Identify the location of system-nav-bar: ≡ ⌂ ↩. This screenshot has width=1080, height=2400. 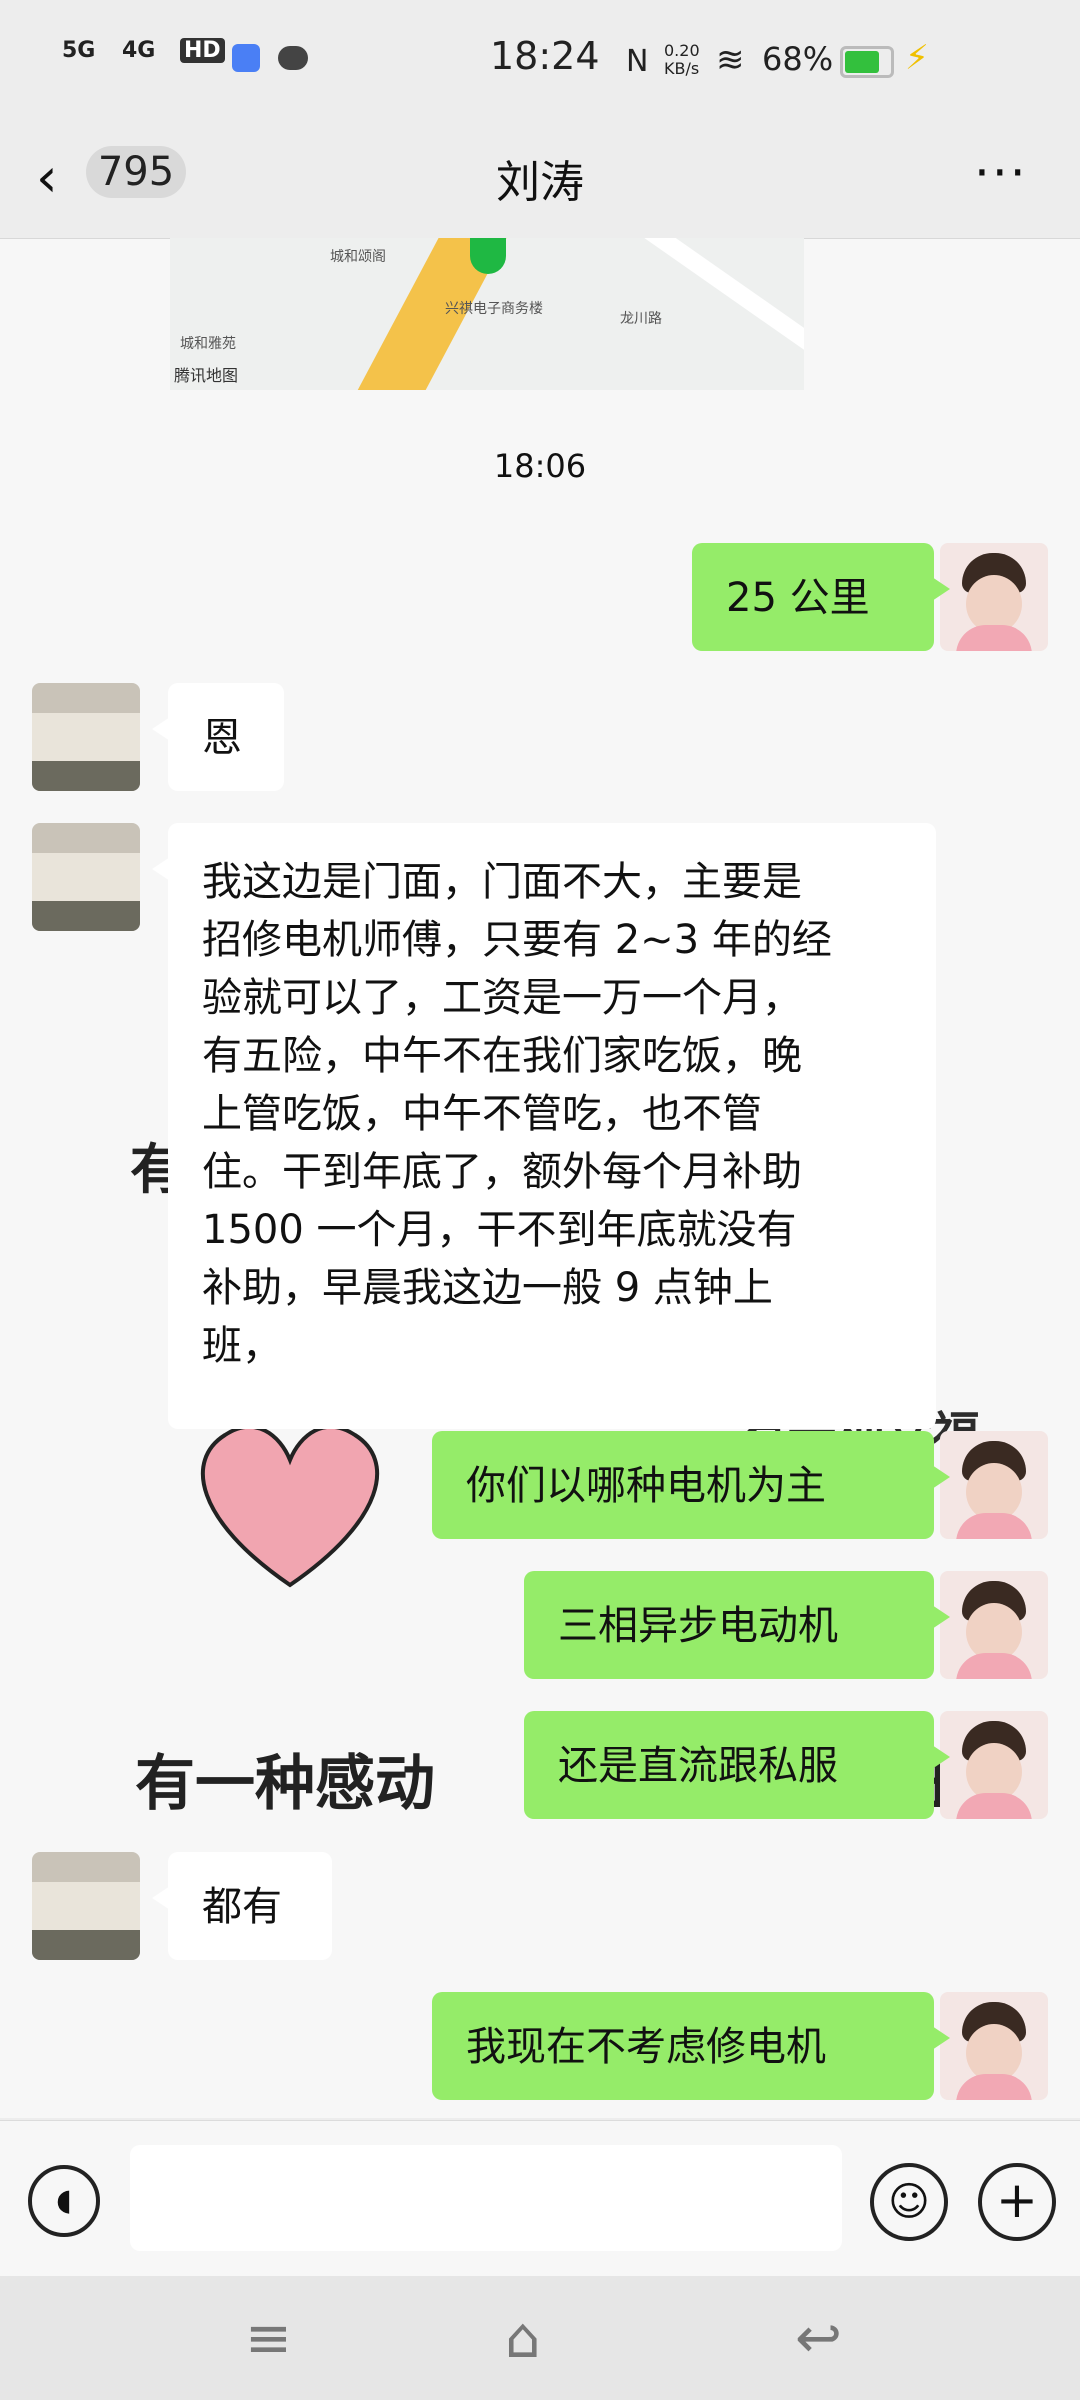
(540, 2338).